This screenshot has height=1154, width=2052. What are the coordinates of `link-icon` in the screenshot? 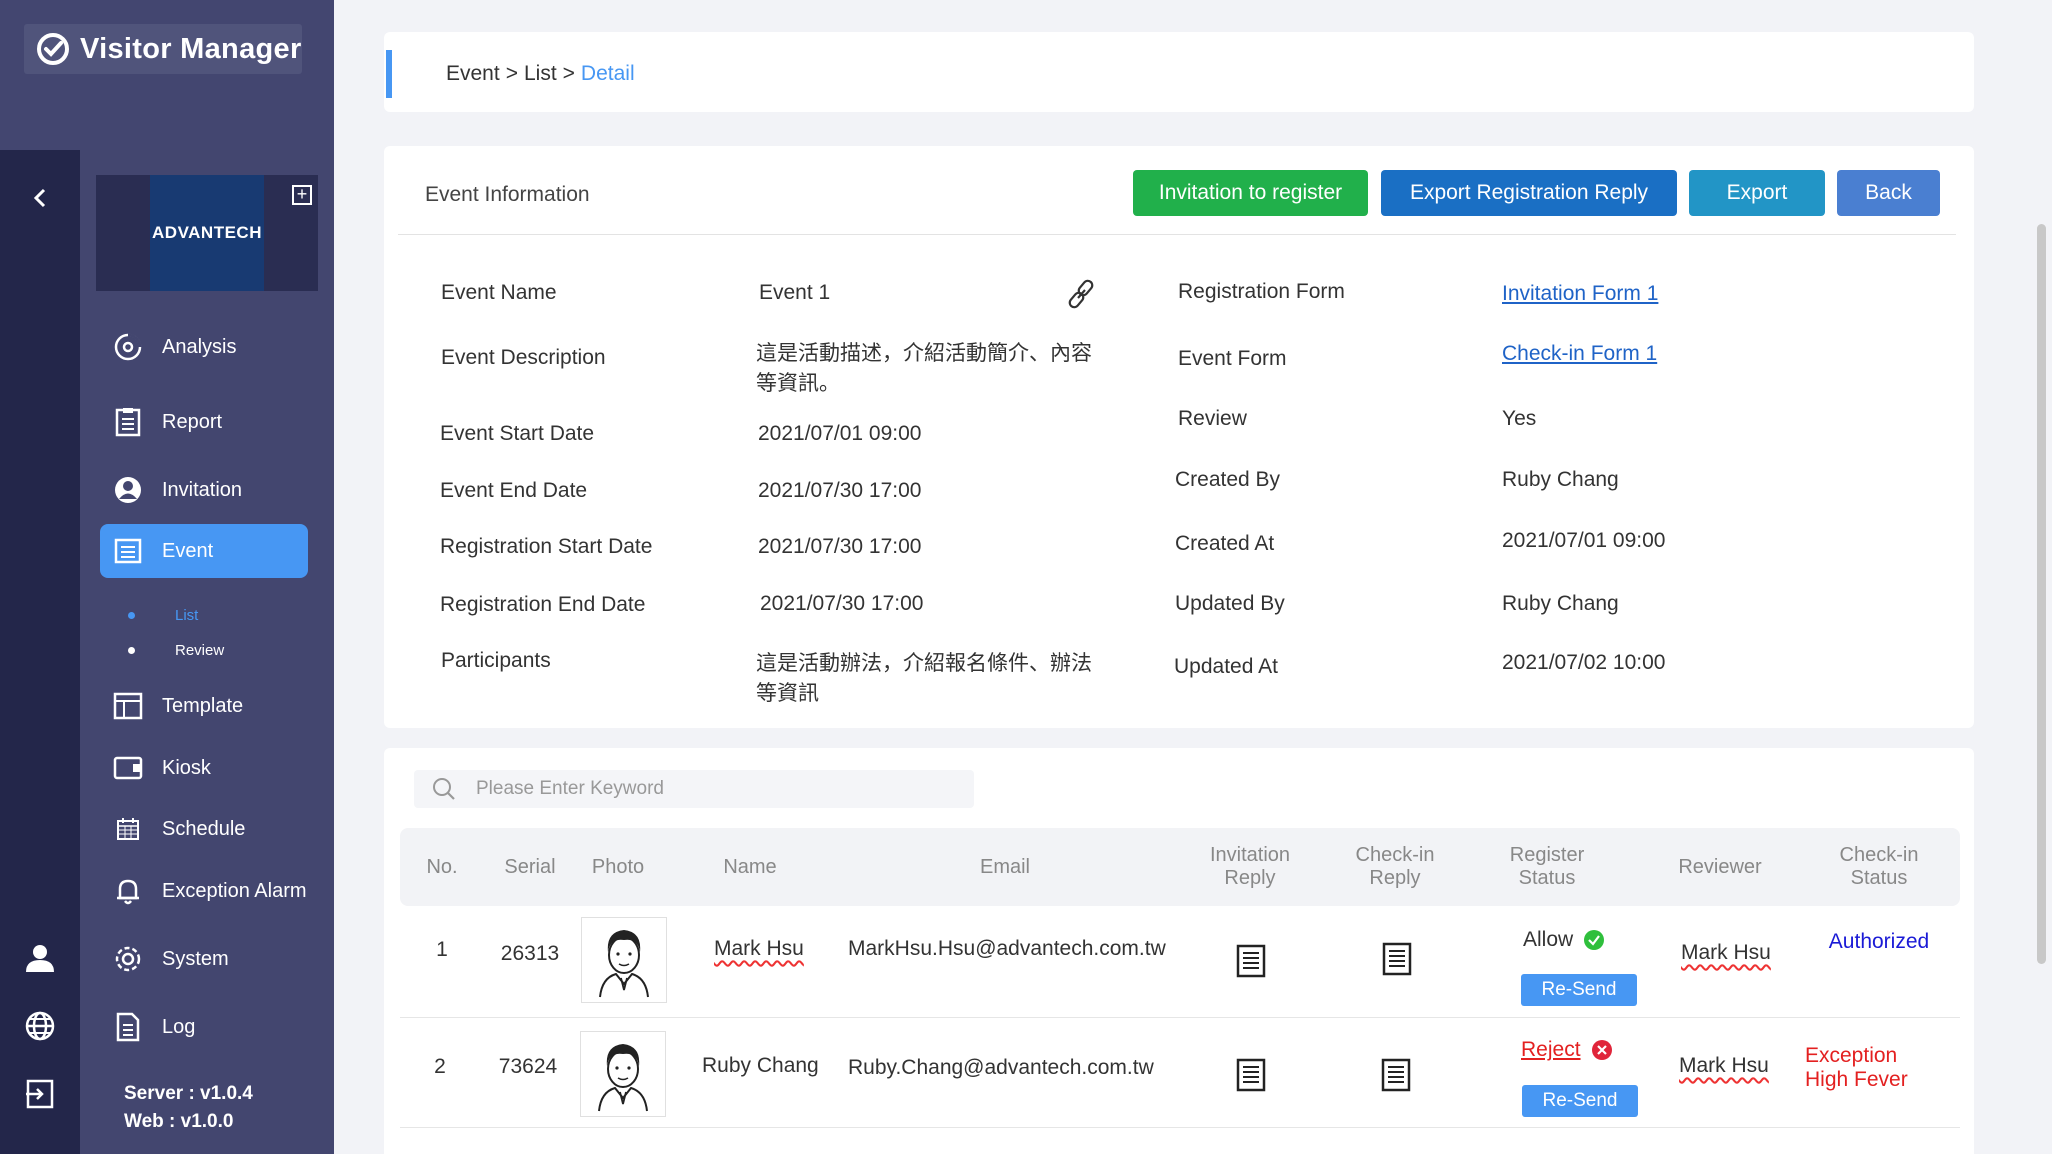 It's located at (1081, 294).